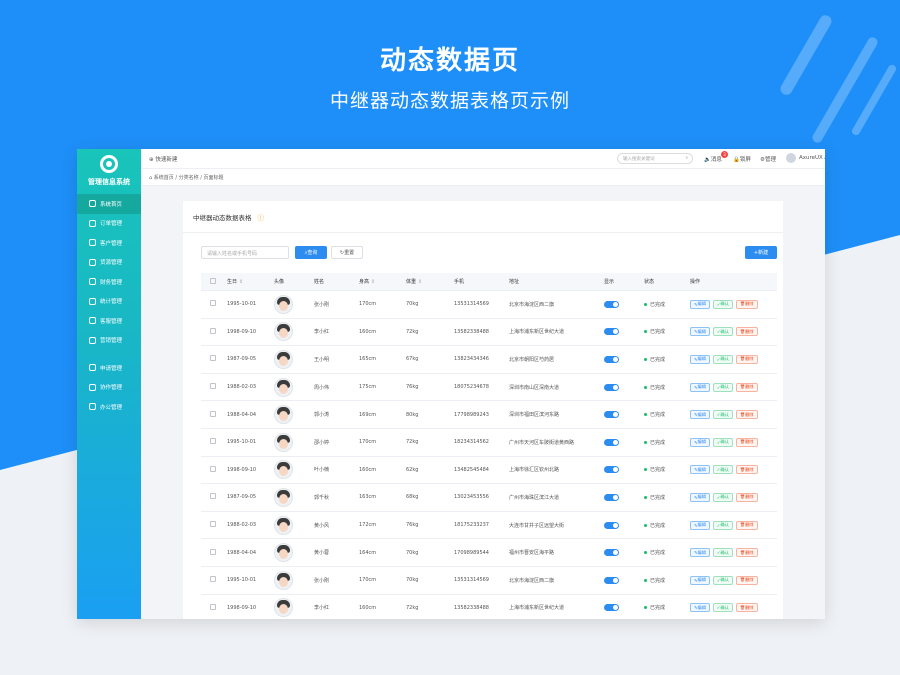 The image size is (900, 675). I want to click on select-all-checkbox, so click(214, 281).